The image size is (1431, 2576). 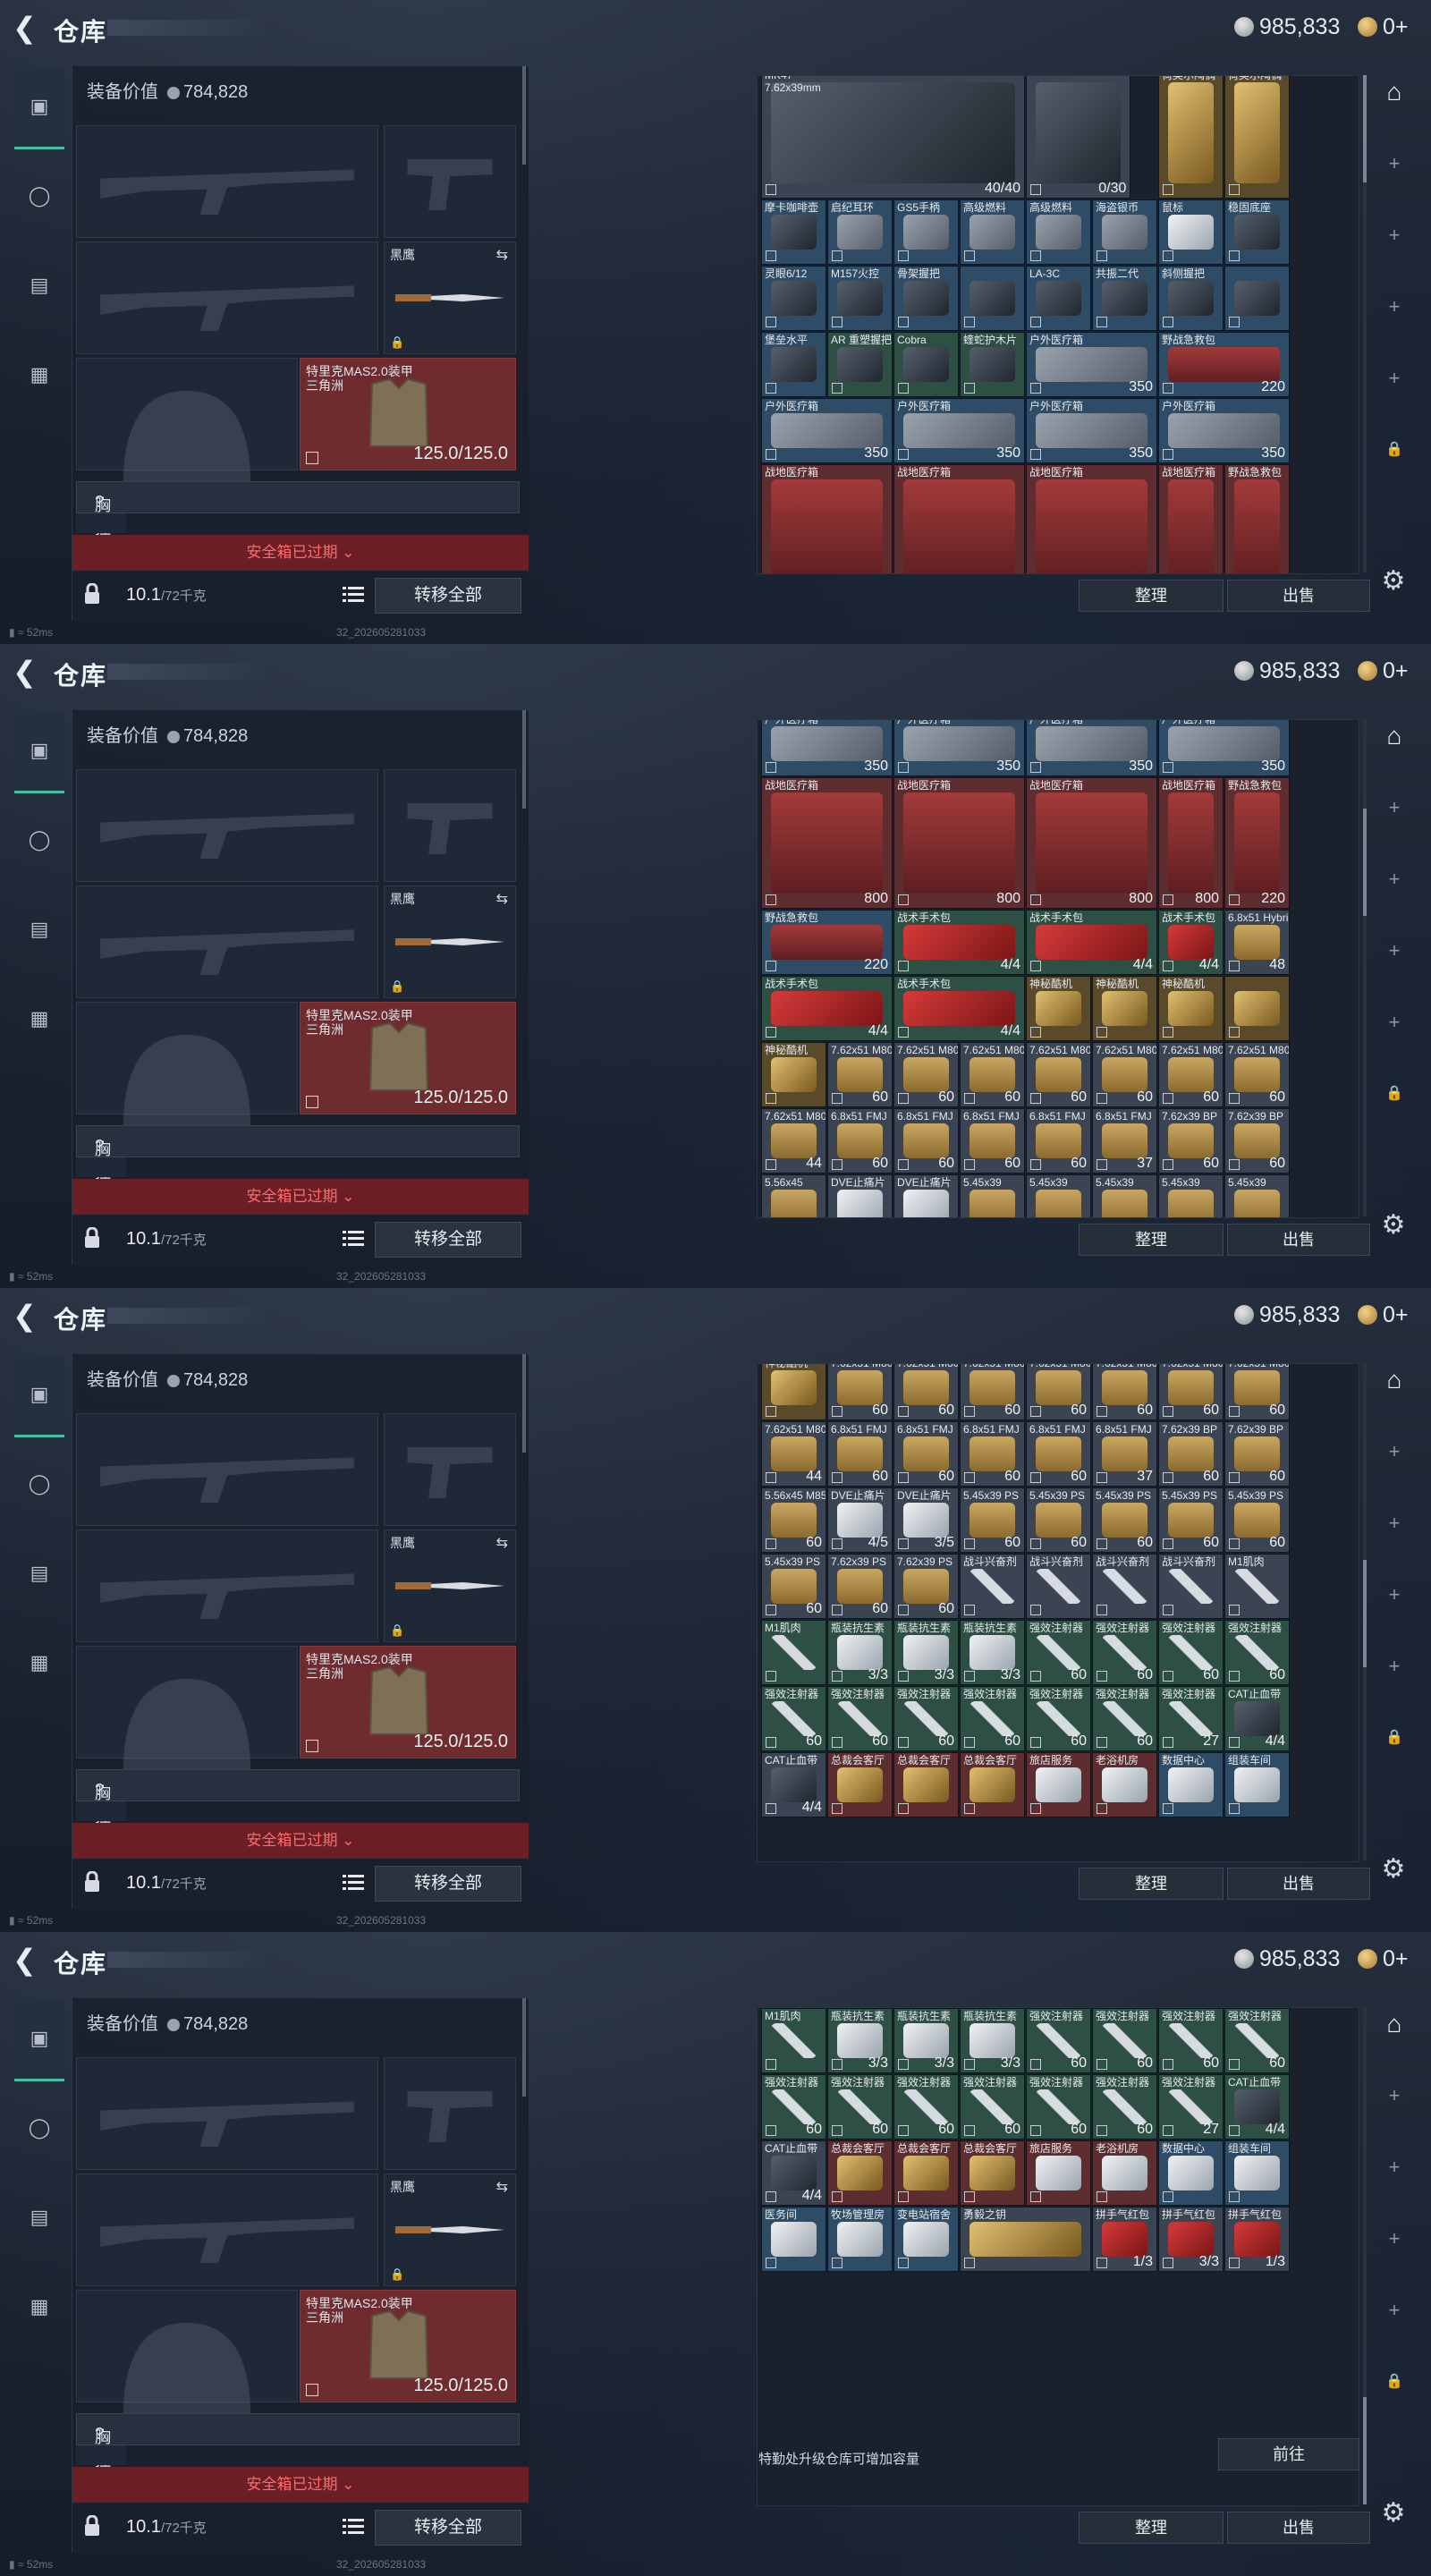 What do you see at coordinates (1125, 2173) in the screenshot?
I see `item-cell: 老浴机房` at bounding box center [1125, 2173].